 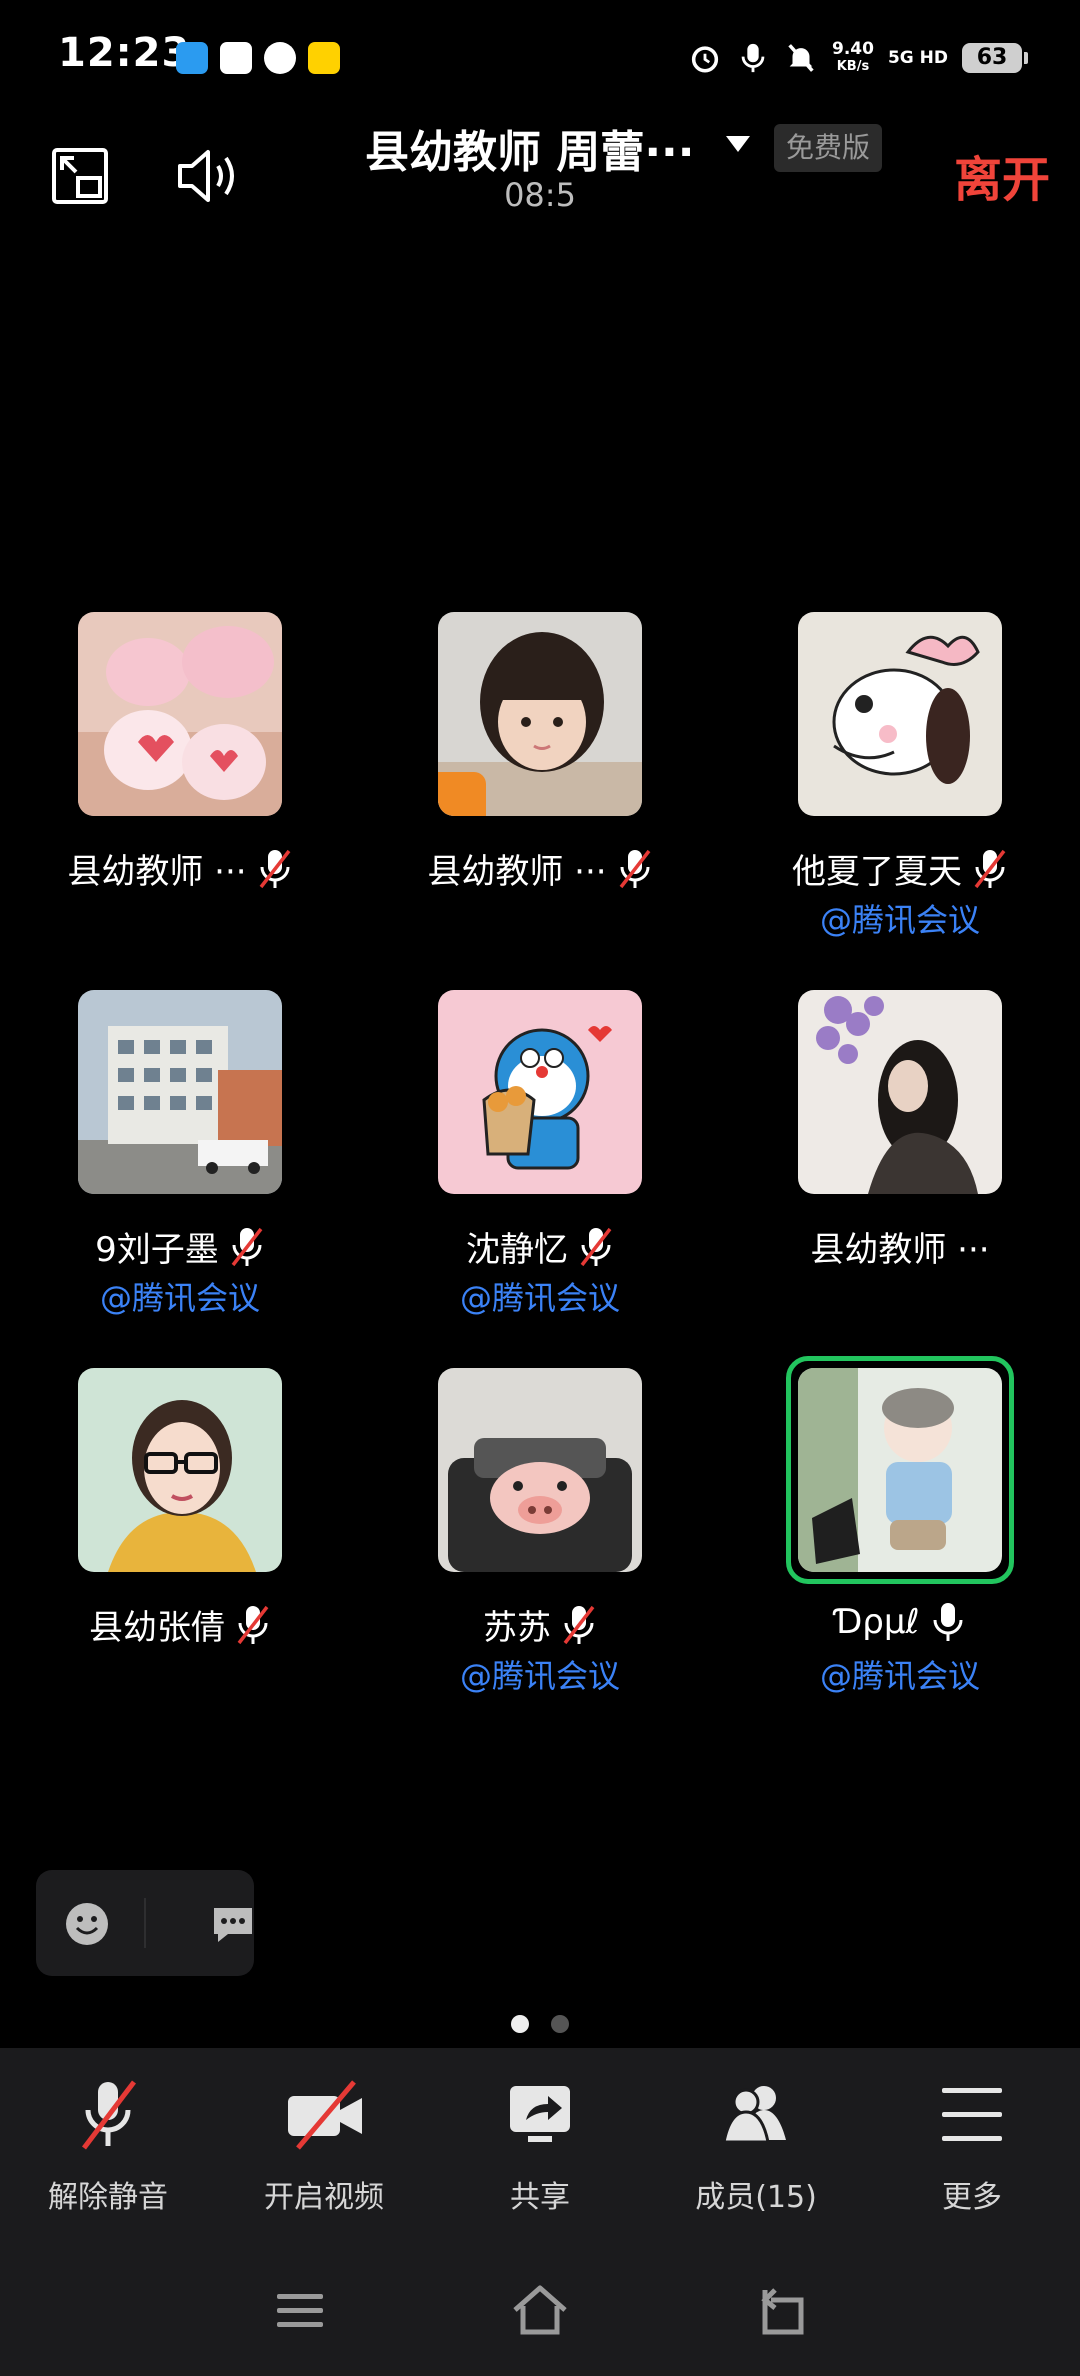 I want to click on meeting-toolbar: 解除静音 开启视频 共享 成员(15) 更多, so click(x=540, y=2148).